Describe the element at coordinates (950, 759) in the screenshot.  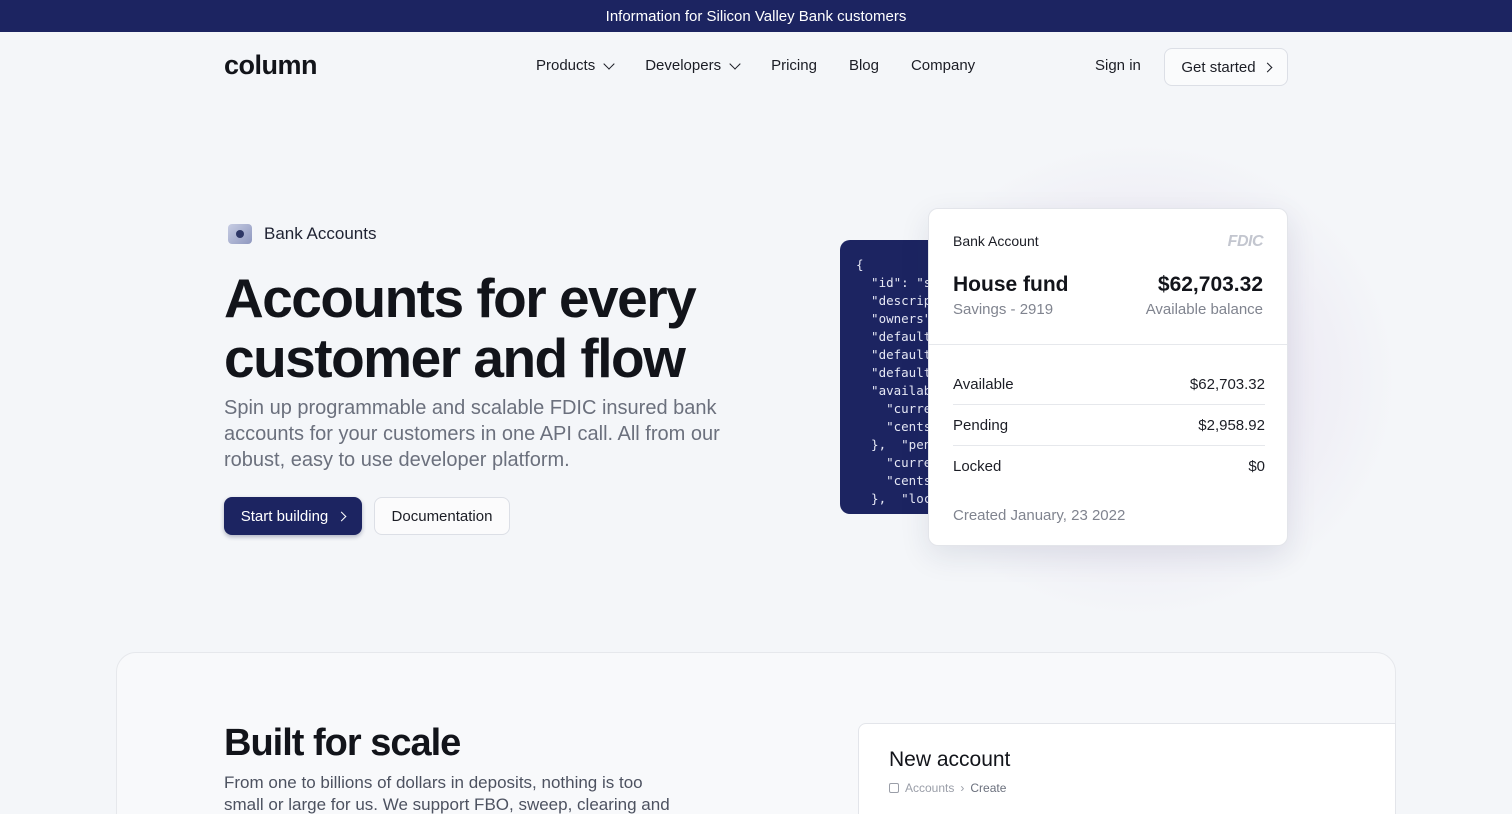
I see `new-account-title: New account` at that location.